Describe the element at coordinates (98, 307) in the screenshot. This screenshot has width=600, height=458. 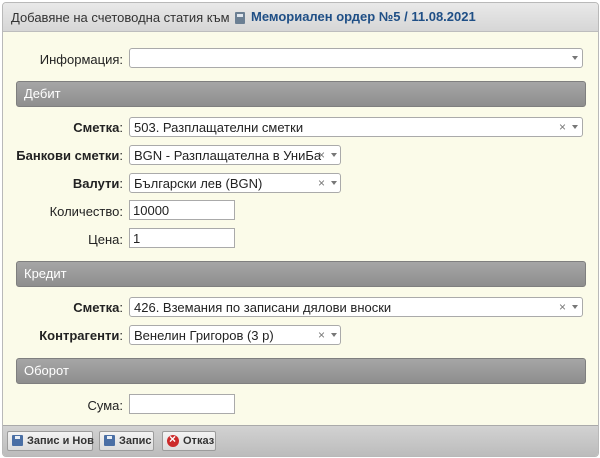
I see `credit-account-label: Сметка:` at that location.